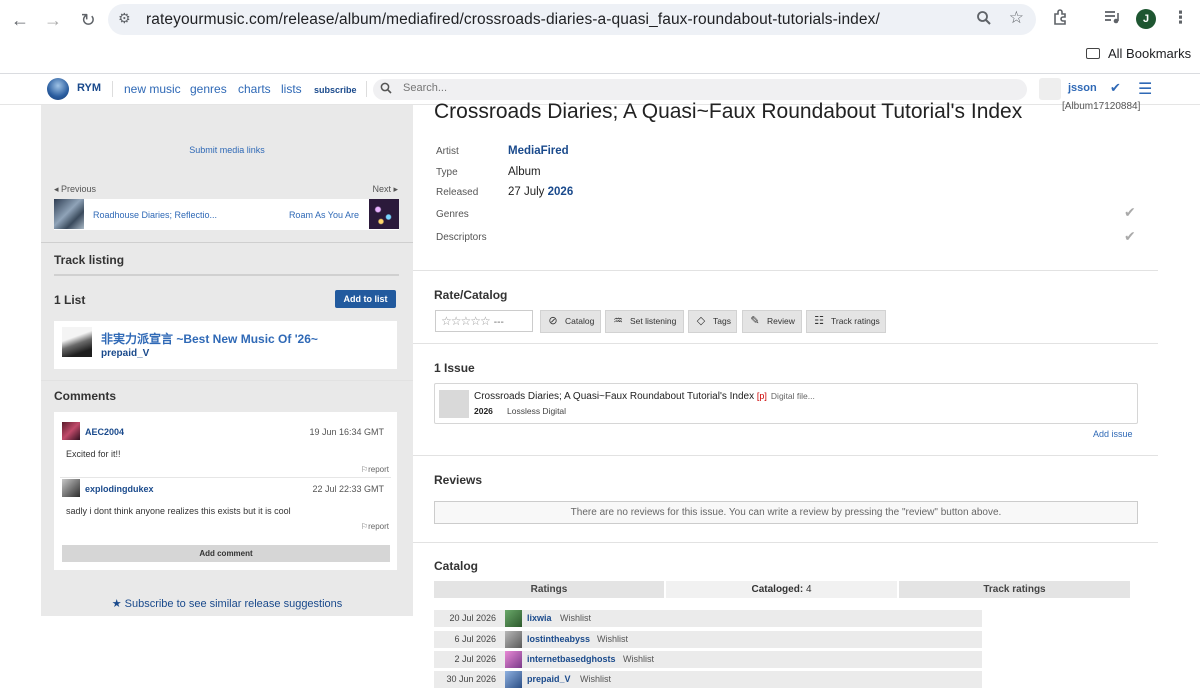 The width and height of the screenshot is (1200, 690). What do you see at coordinates (454, 368) in the screenshot?
I see `issues-heading: 1 Issue` at bounding box center [454, 368].